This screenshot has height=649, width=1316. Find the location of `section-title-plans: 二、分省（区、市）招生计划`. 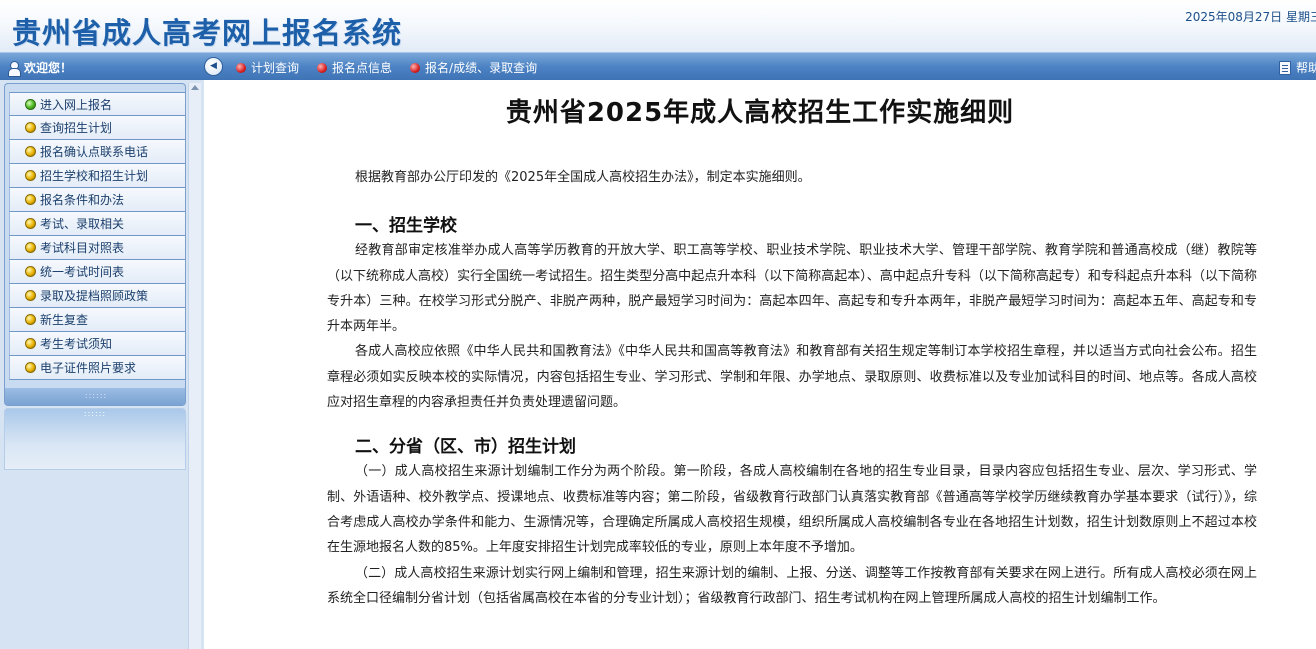

section-title-plans: 二、分省（区、市）招生计划 is located at coordinates (465, 447).